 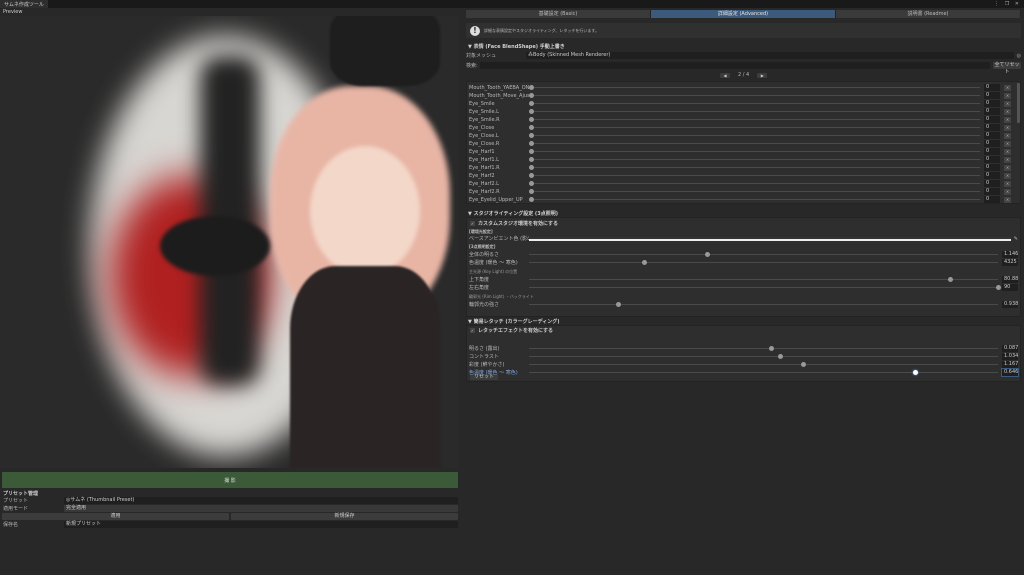 I want to click on save-new-button: 新規保存, so click(x=344, y=516).